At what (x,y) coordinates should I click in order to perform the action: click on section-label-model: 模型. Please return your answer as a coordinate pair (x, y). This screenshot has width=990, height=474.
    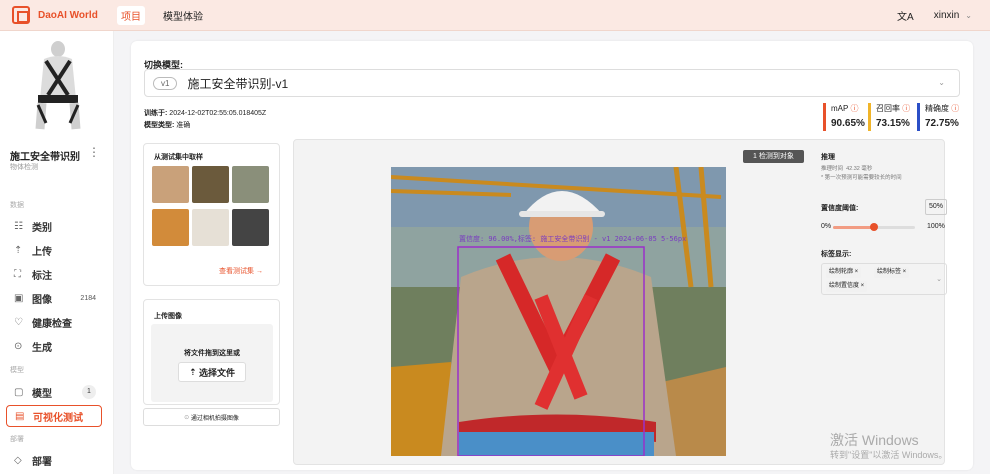
    Looking at the image, I should click on (17, 370).